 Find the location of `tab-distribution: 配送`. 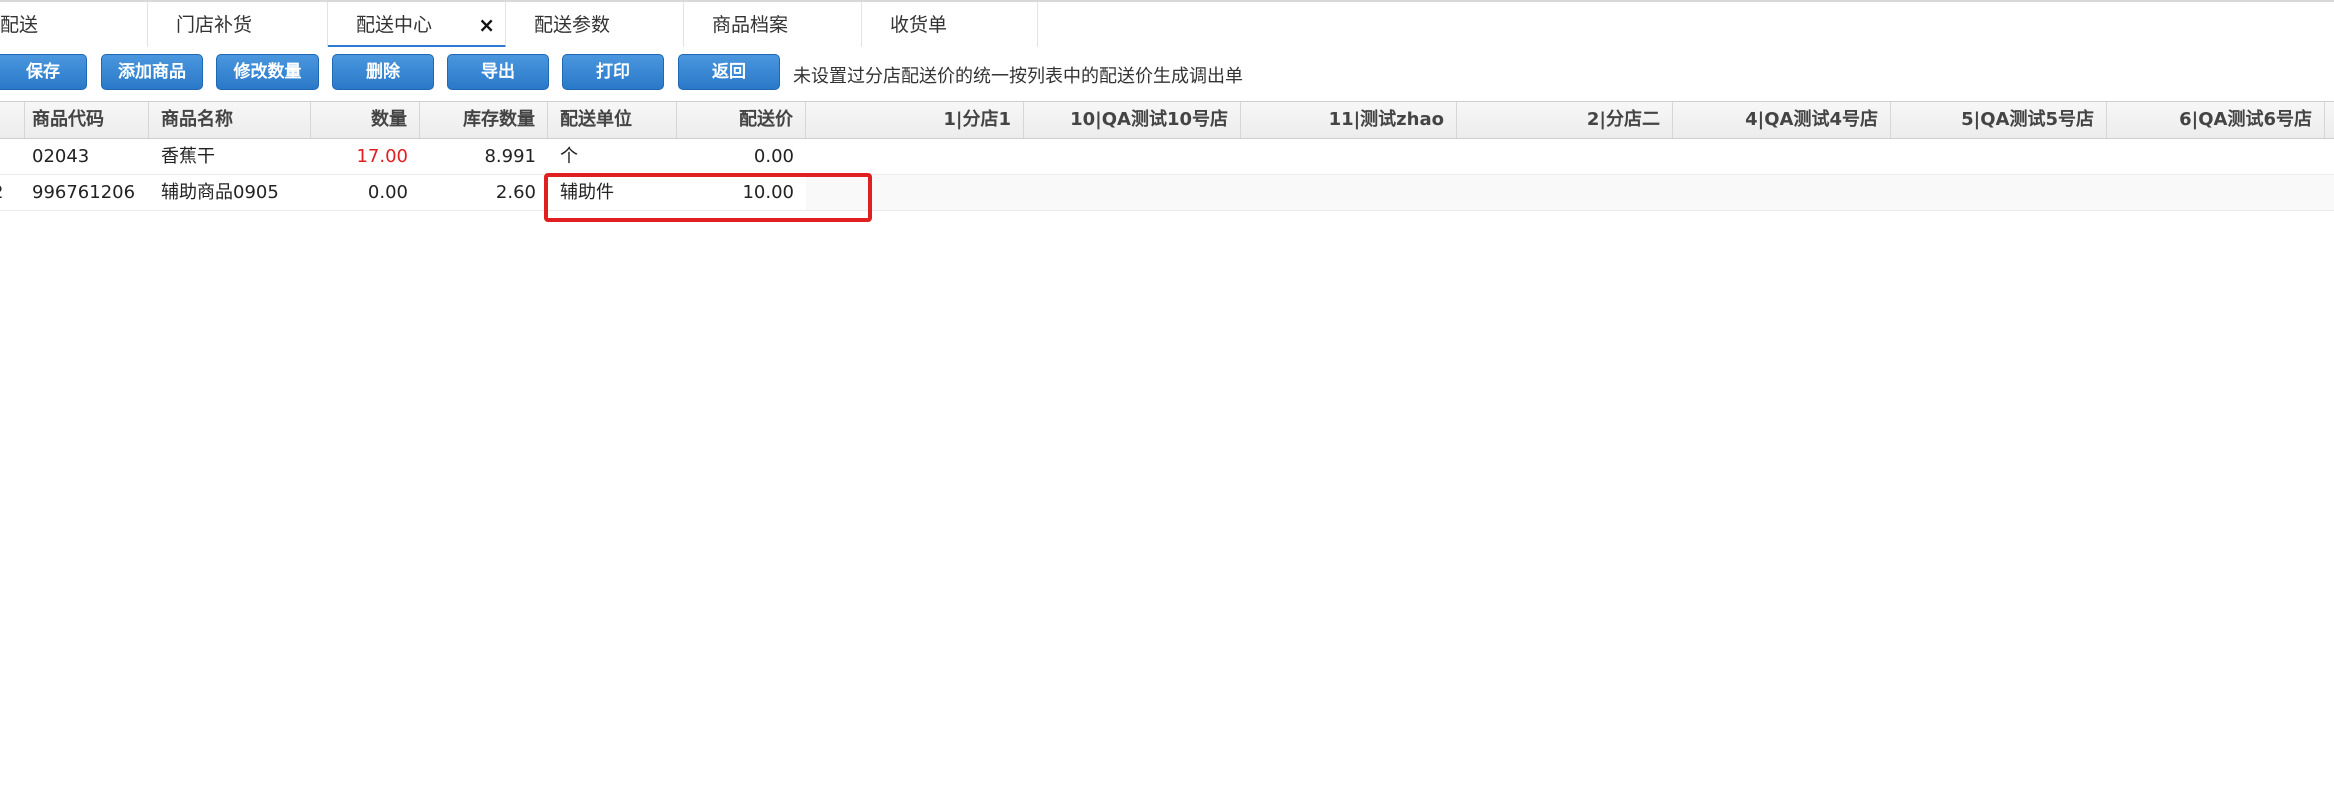

tab-distribution: 配送 is located at coordinates (74, 25).